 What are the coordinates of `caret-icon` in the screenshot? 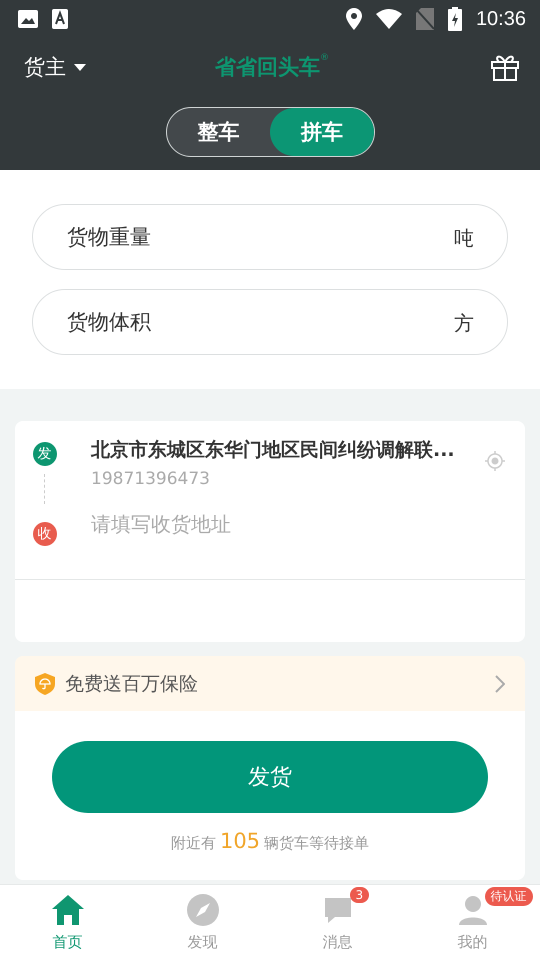 It's located at (80, 67).